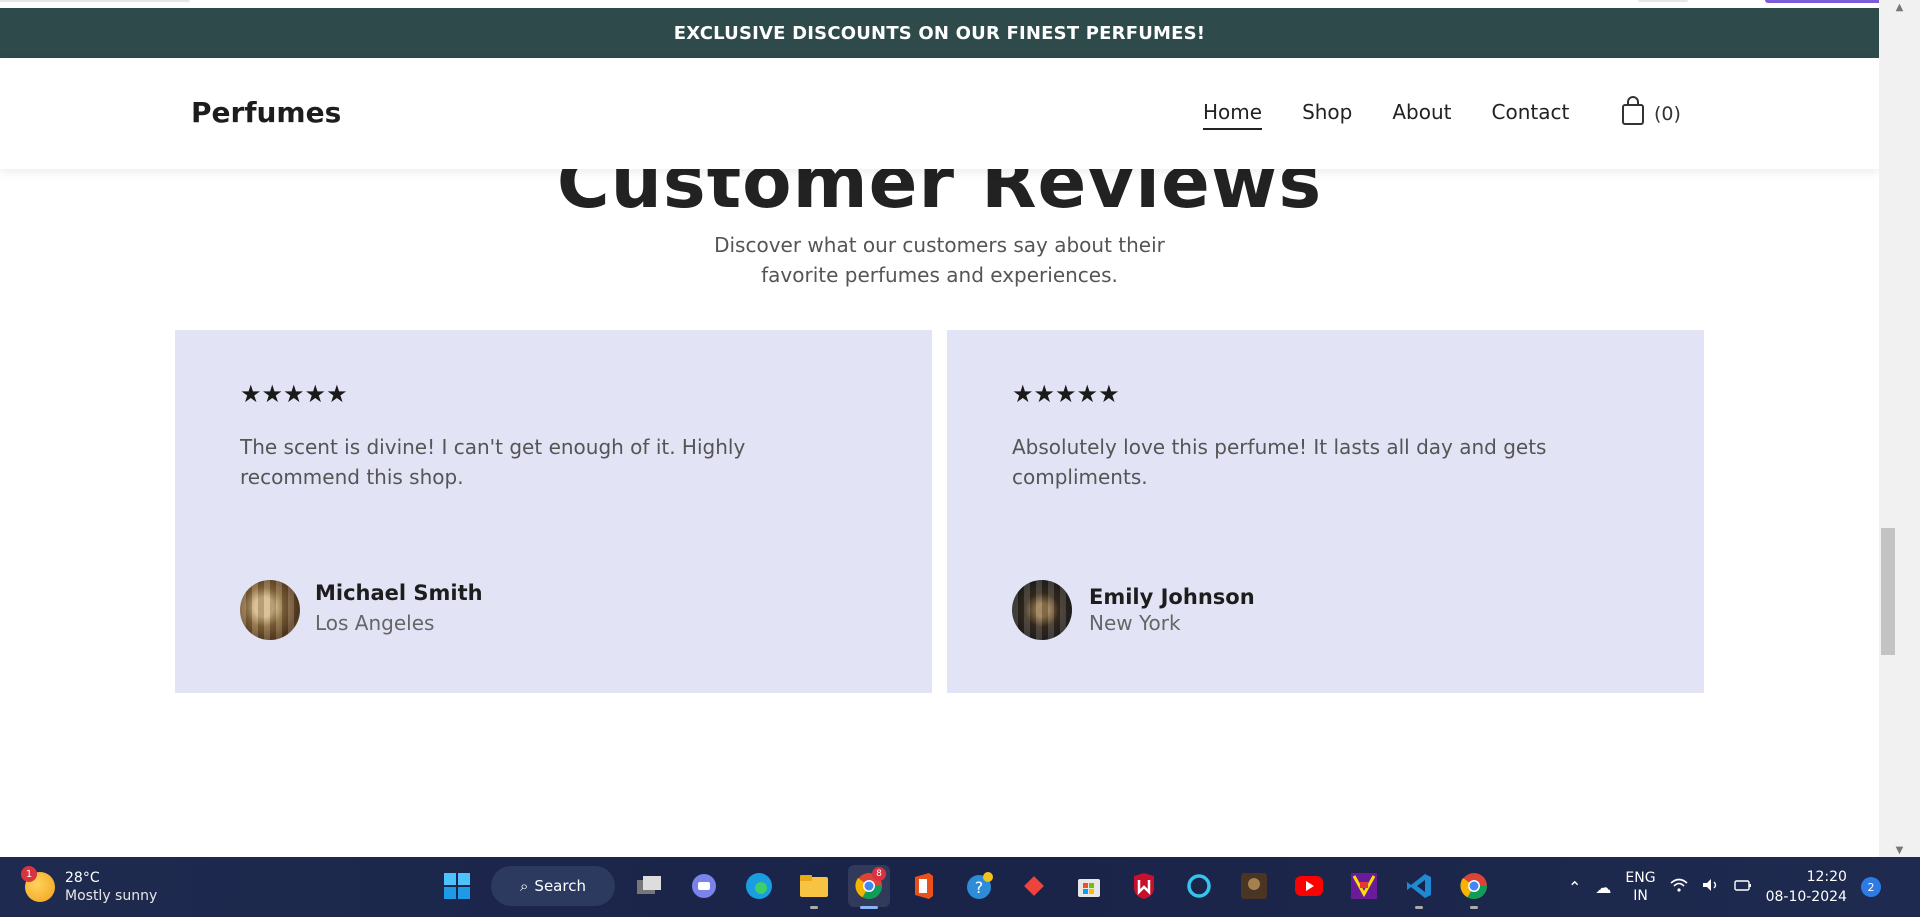  I want to click on wifi-icon, so click(1679, 887).